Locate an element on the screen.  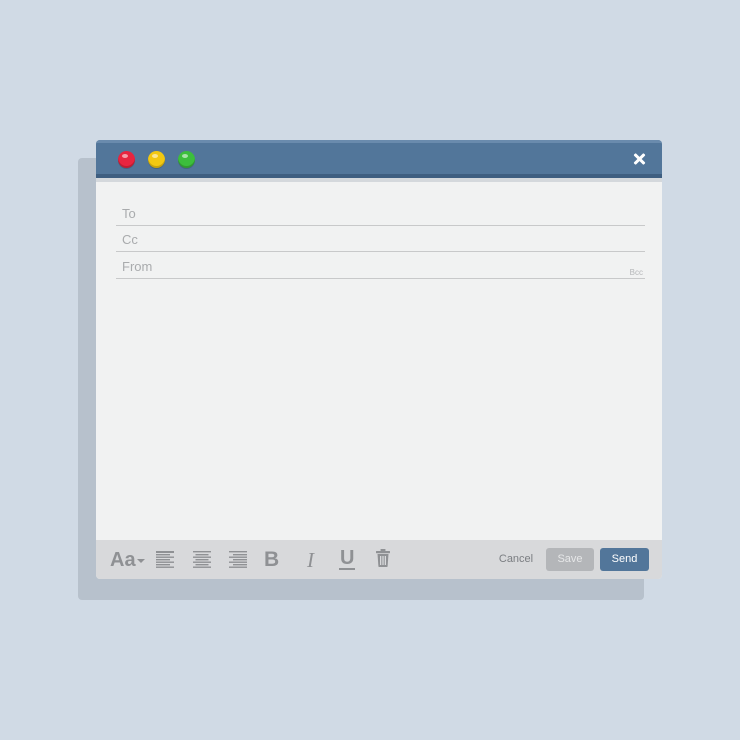
send-button: Send is located at coordinates (624, 559).